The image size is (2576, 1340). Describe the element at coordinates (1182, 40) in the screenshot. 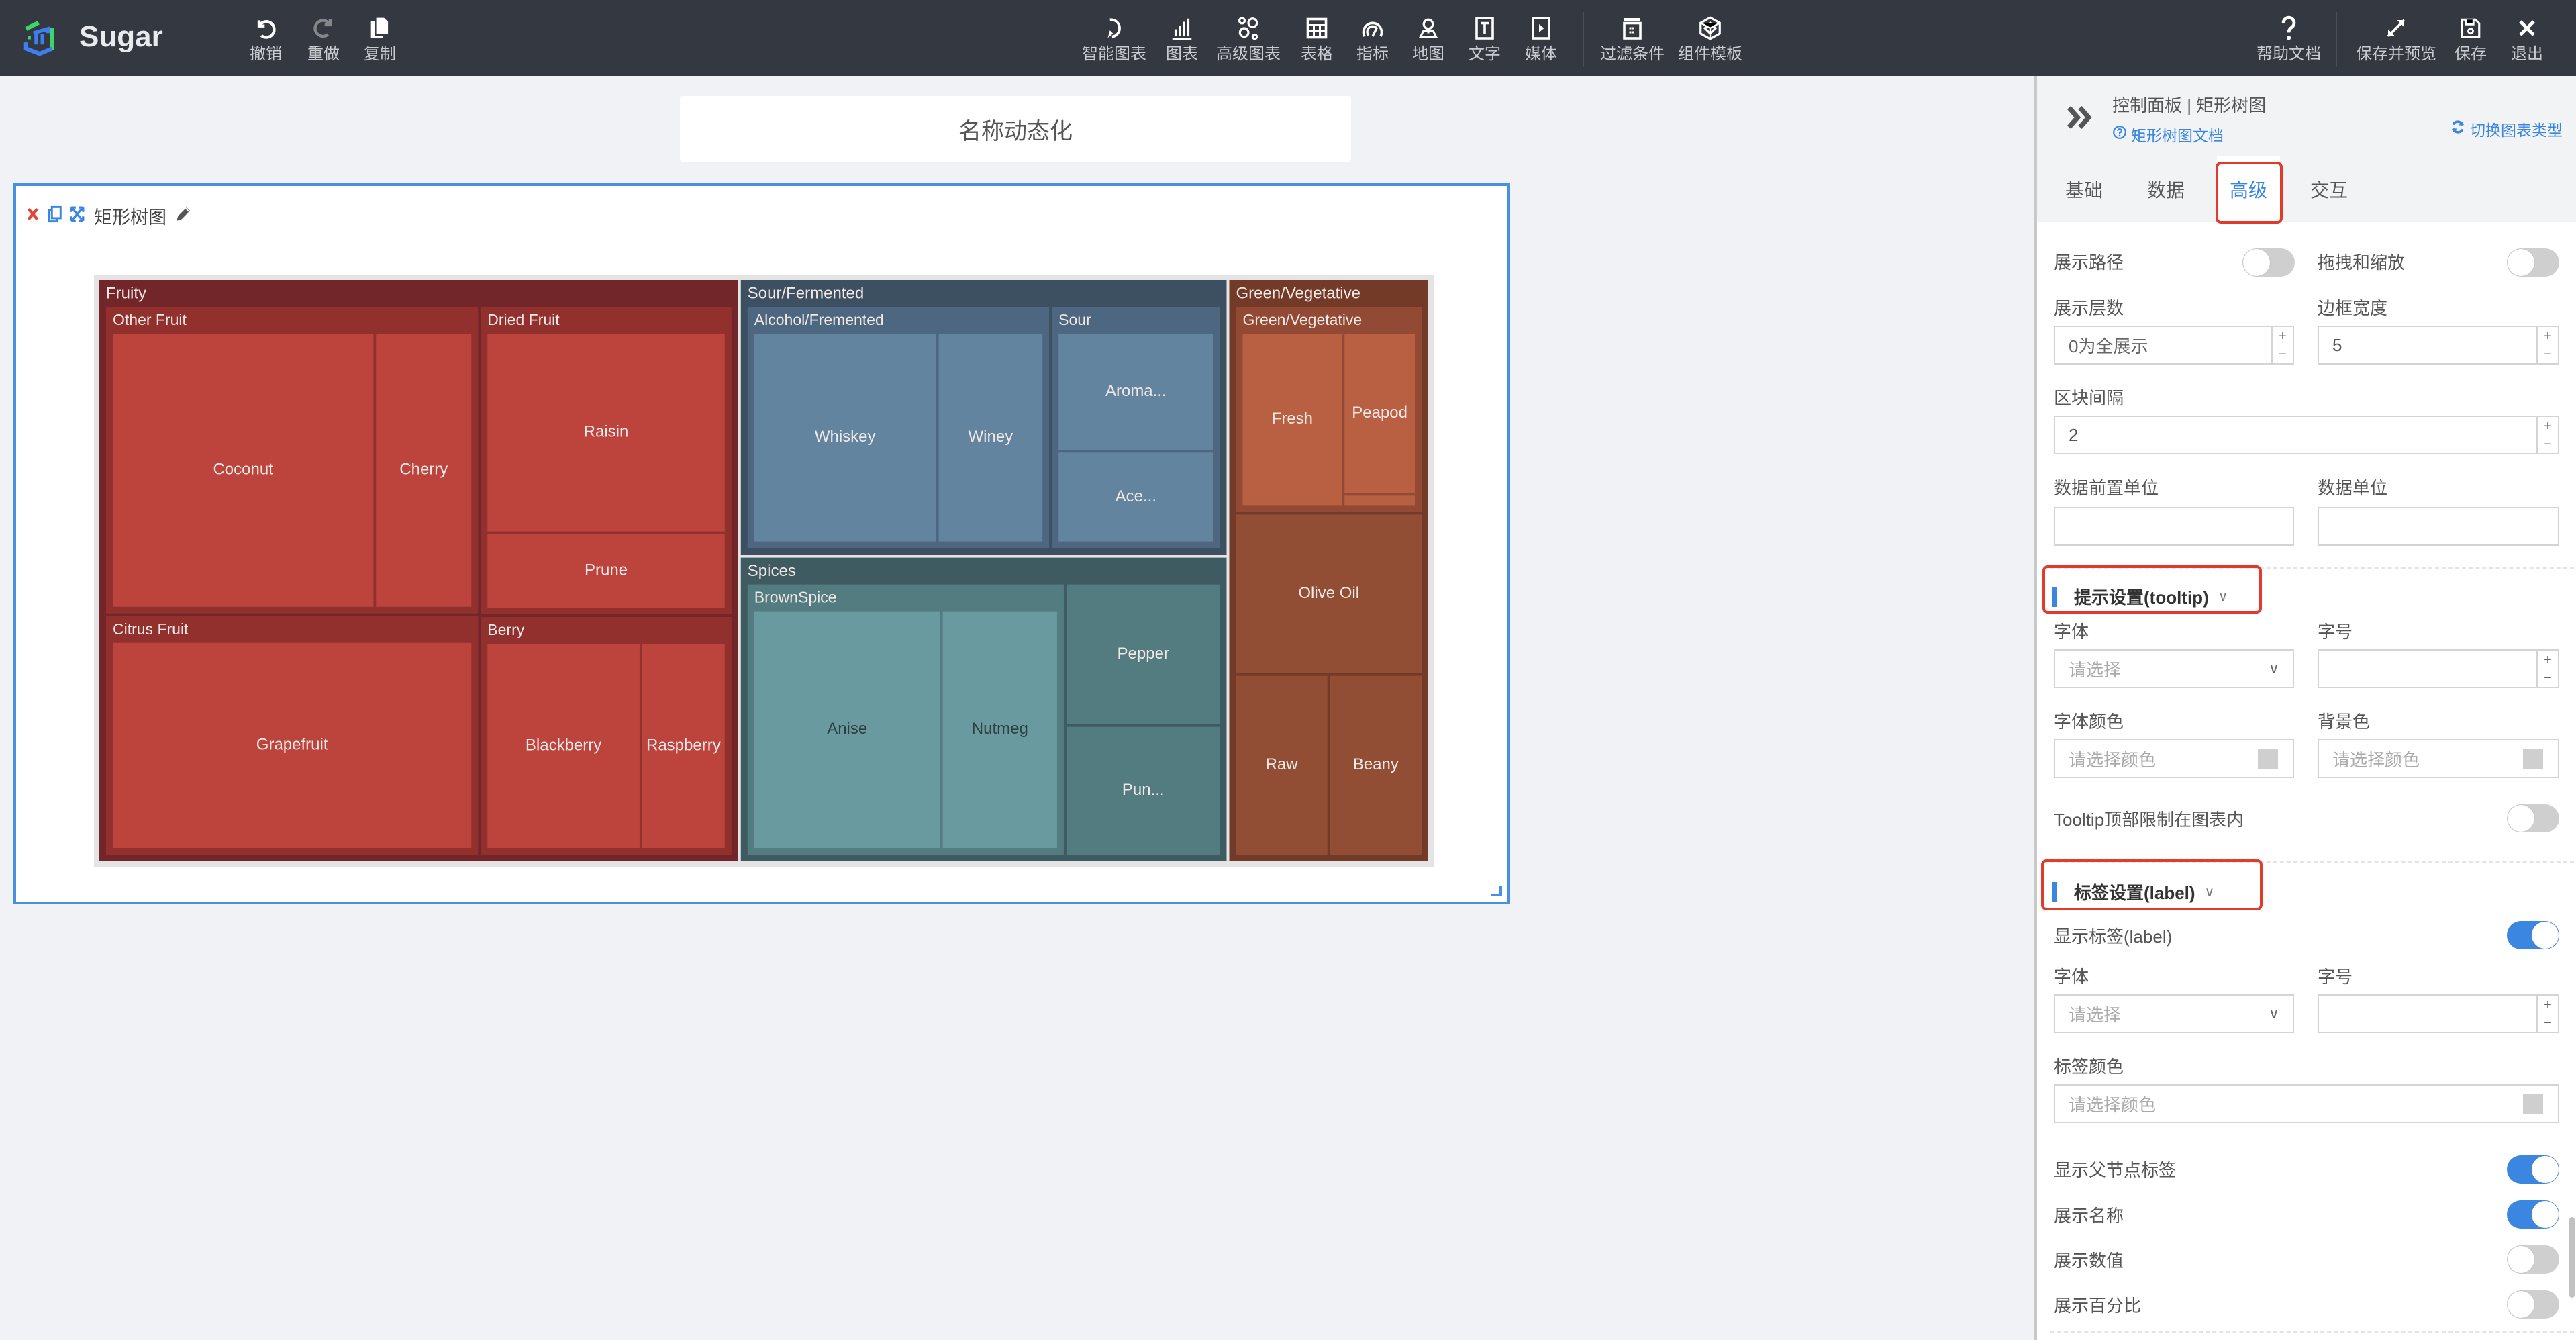

I see `chart-button: 图表` at that location.